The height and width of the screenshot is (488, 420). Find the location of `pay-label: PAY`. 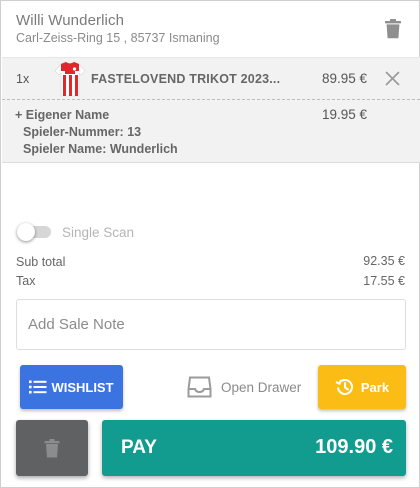

pay-label: PAY is located at coordinates (139, 447).